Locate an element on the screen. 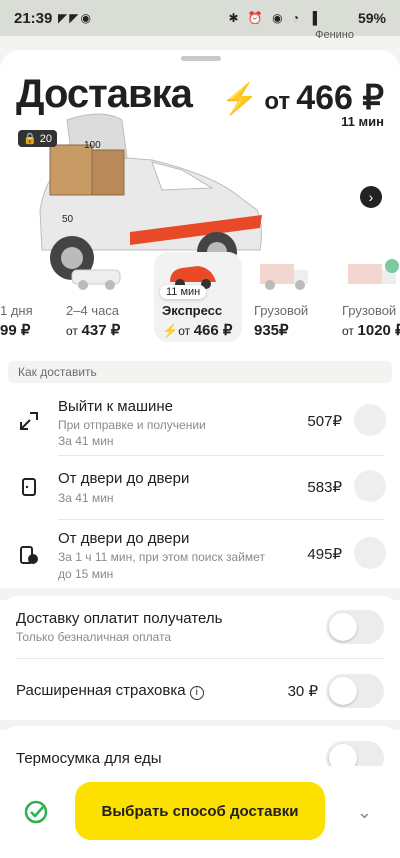 This screenshot has height=858, width=400. next-arrow-button: › is located at coordinates (371, 197).